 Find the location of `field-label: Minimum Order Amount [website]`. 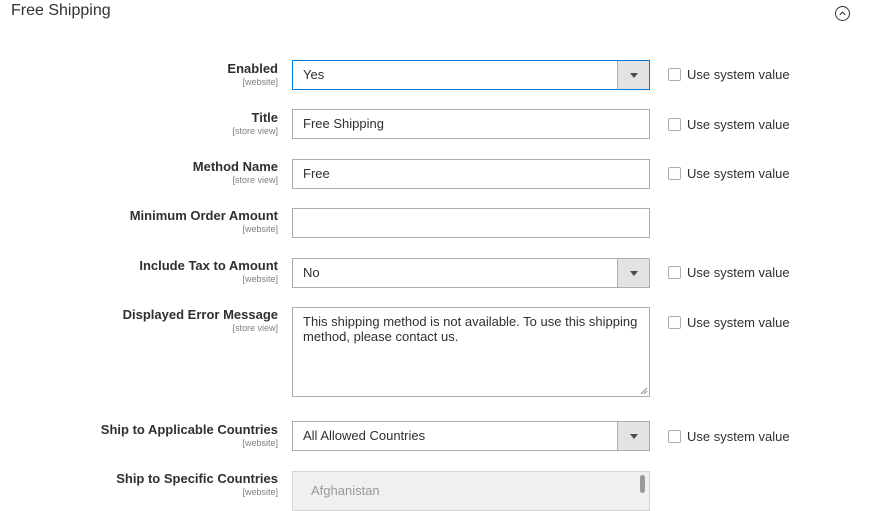

field-label: Minimum Order Amount [website] is located at coordinates (203, 221).